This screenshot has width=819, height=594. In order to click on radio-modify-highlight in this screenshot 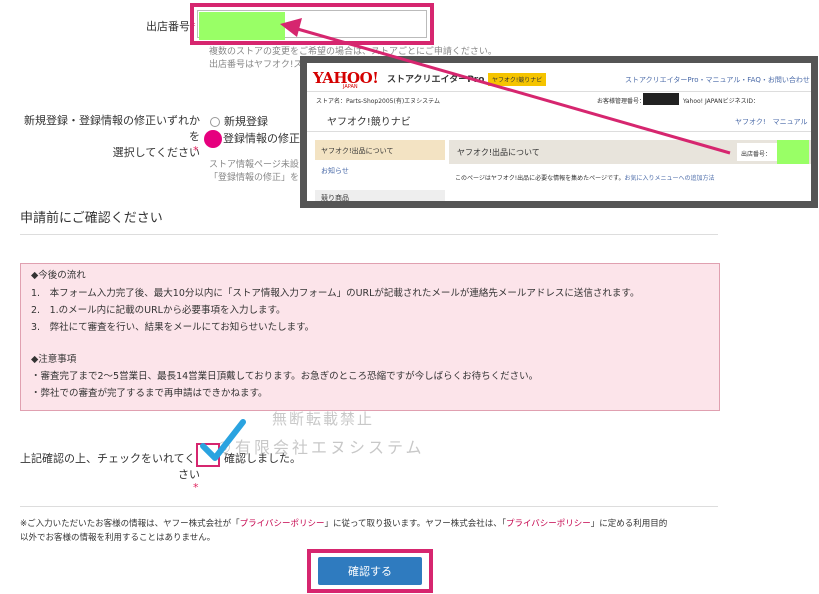, I will do `click(213, 139)`.